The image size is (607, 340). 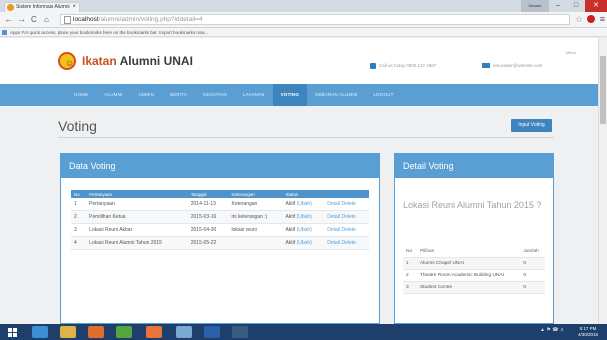 I want to click on word-taskbar-icon, so click(x=212, y=332).